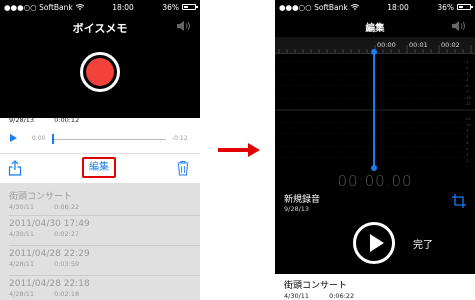 The height and width of the screenshot is (300, 475). What do you see at coordinates (99, 167) in the screenshot?
I see `edit-button: 編集` at bounding box center [99, 167].